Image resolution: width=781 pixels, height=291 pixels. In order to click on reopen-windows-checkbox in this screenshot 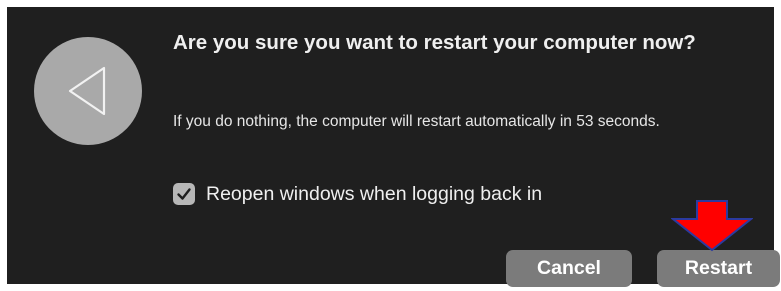, I will do `click(184, 194)`.